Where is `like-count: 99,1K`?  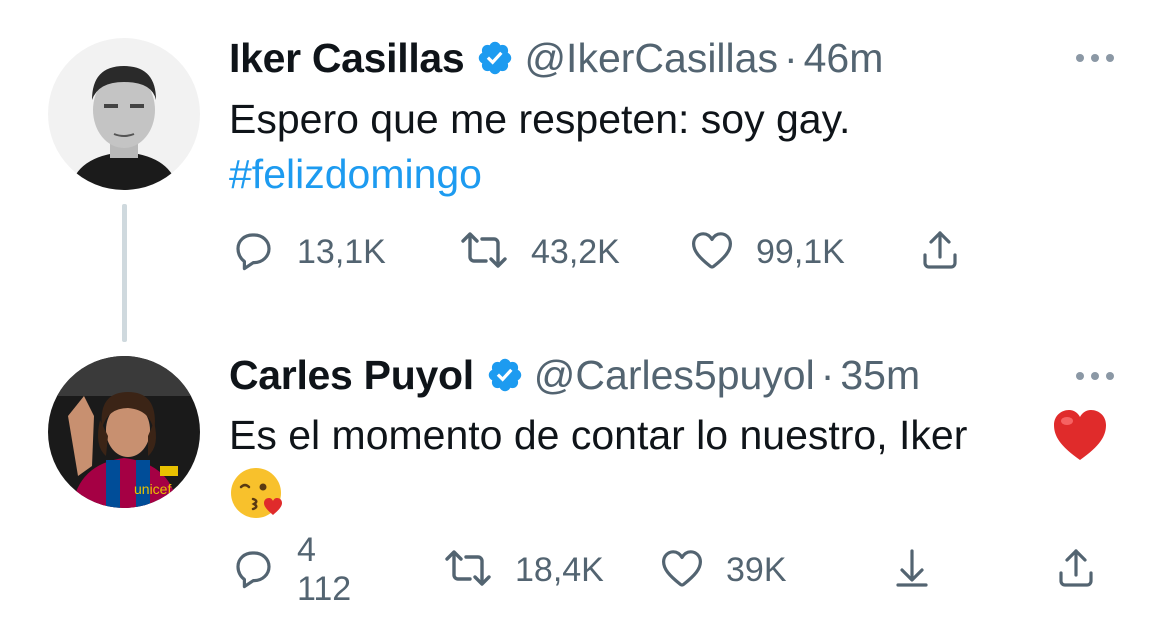
like-count: 99,1K is located at coordinates (800, 251).